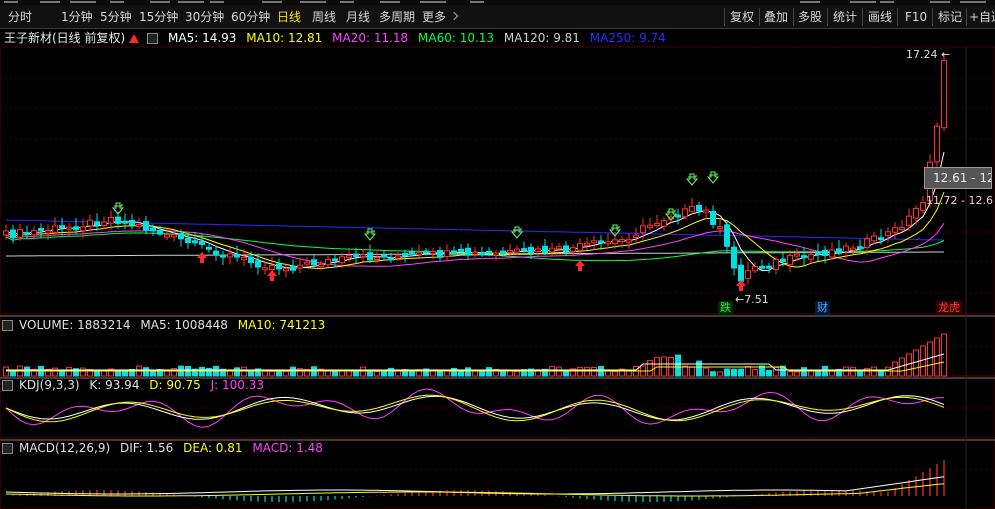 This screenshot has height=509, width=995. I want to click on ma5-label: MA5: 14.93, so click(202, 38).